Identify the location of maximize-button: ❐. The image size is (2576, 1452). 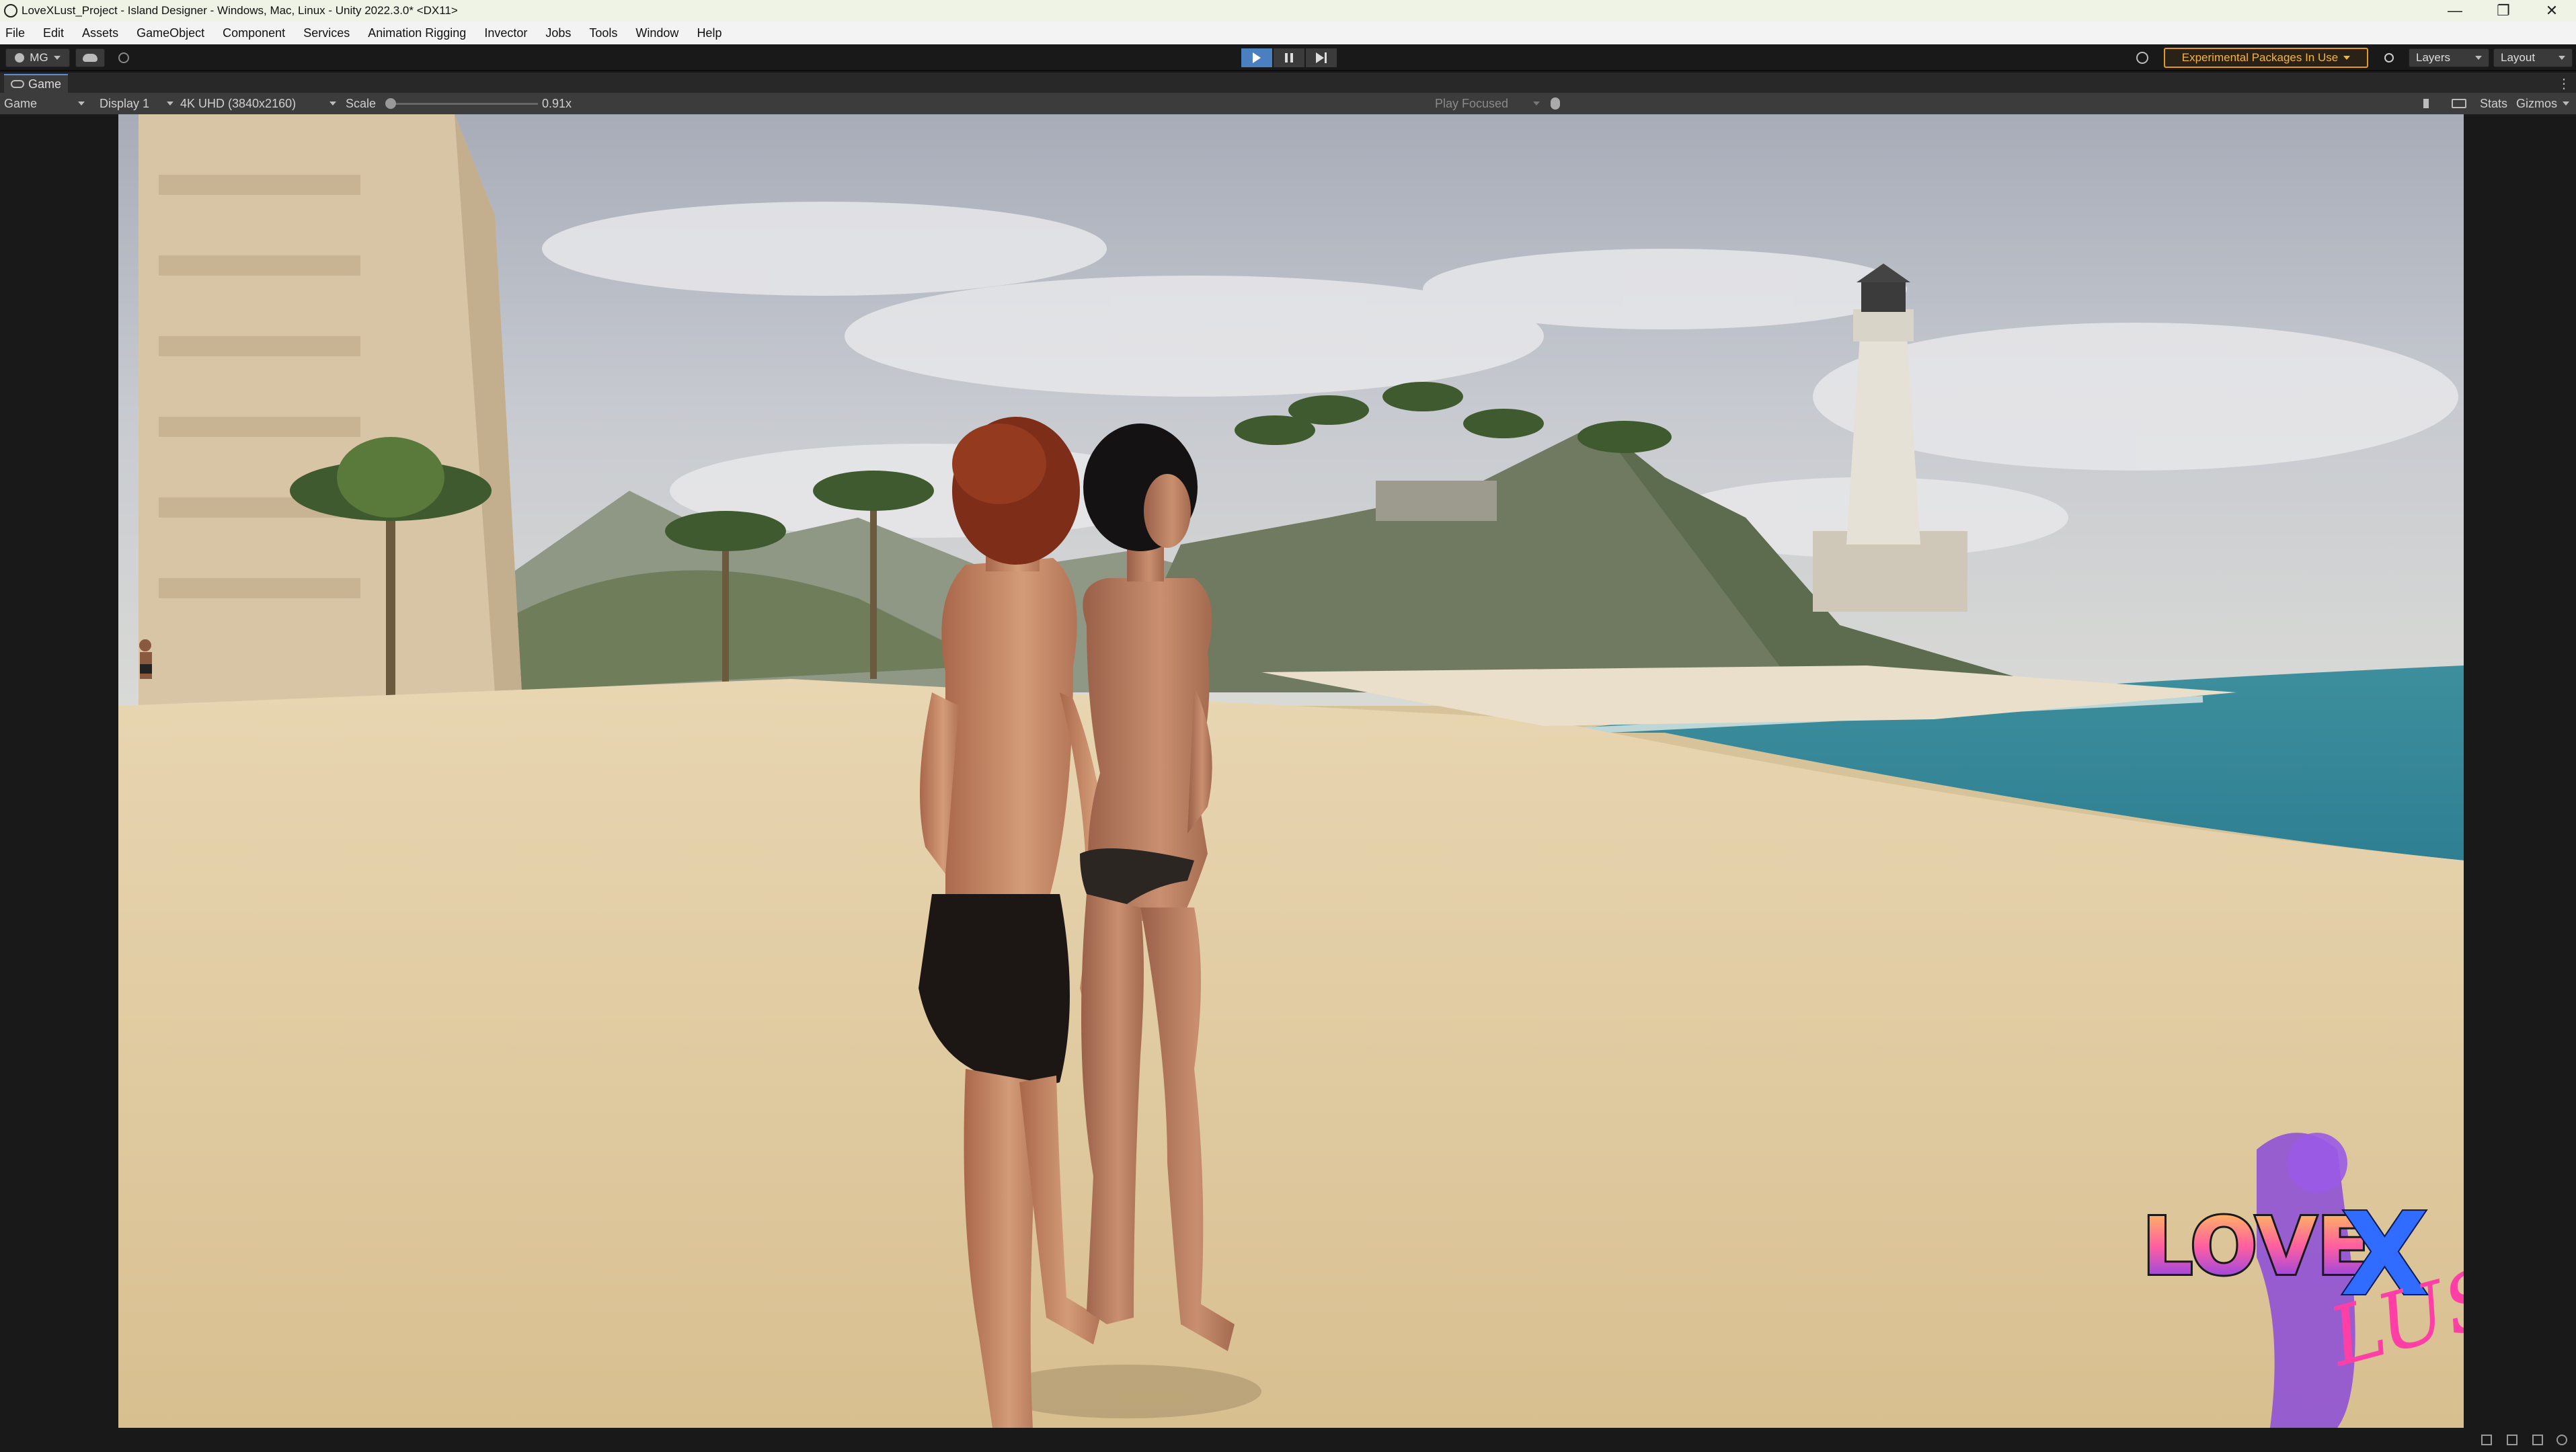
(2503, 11).